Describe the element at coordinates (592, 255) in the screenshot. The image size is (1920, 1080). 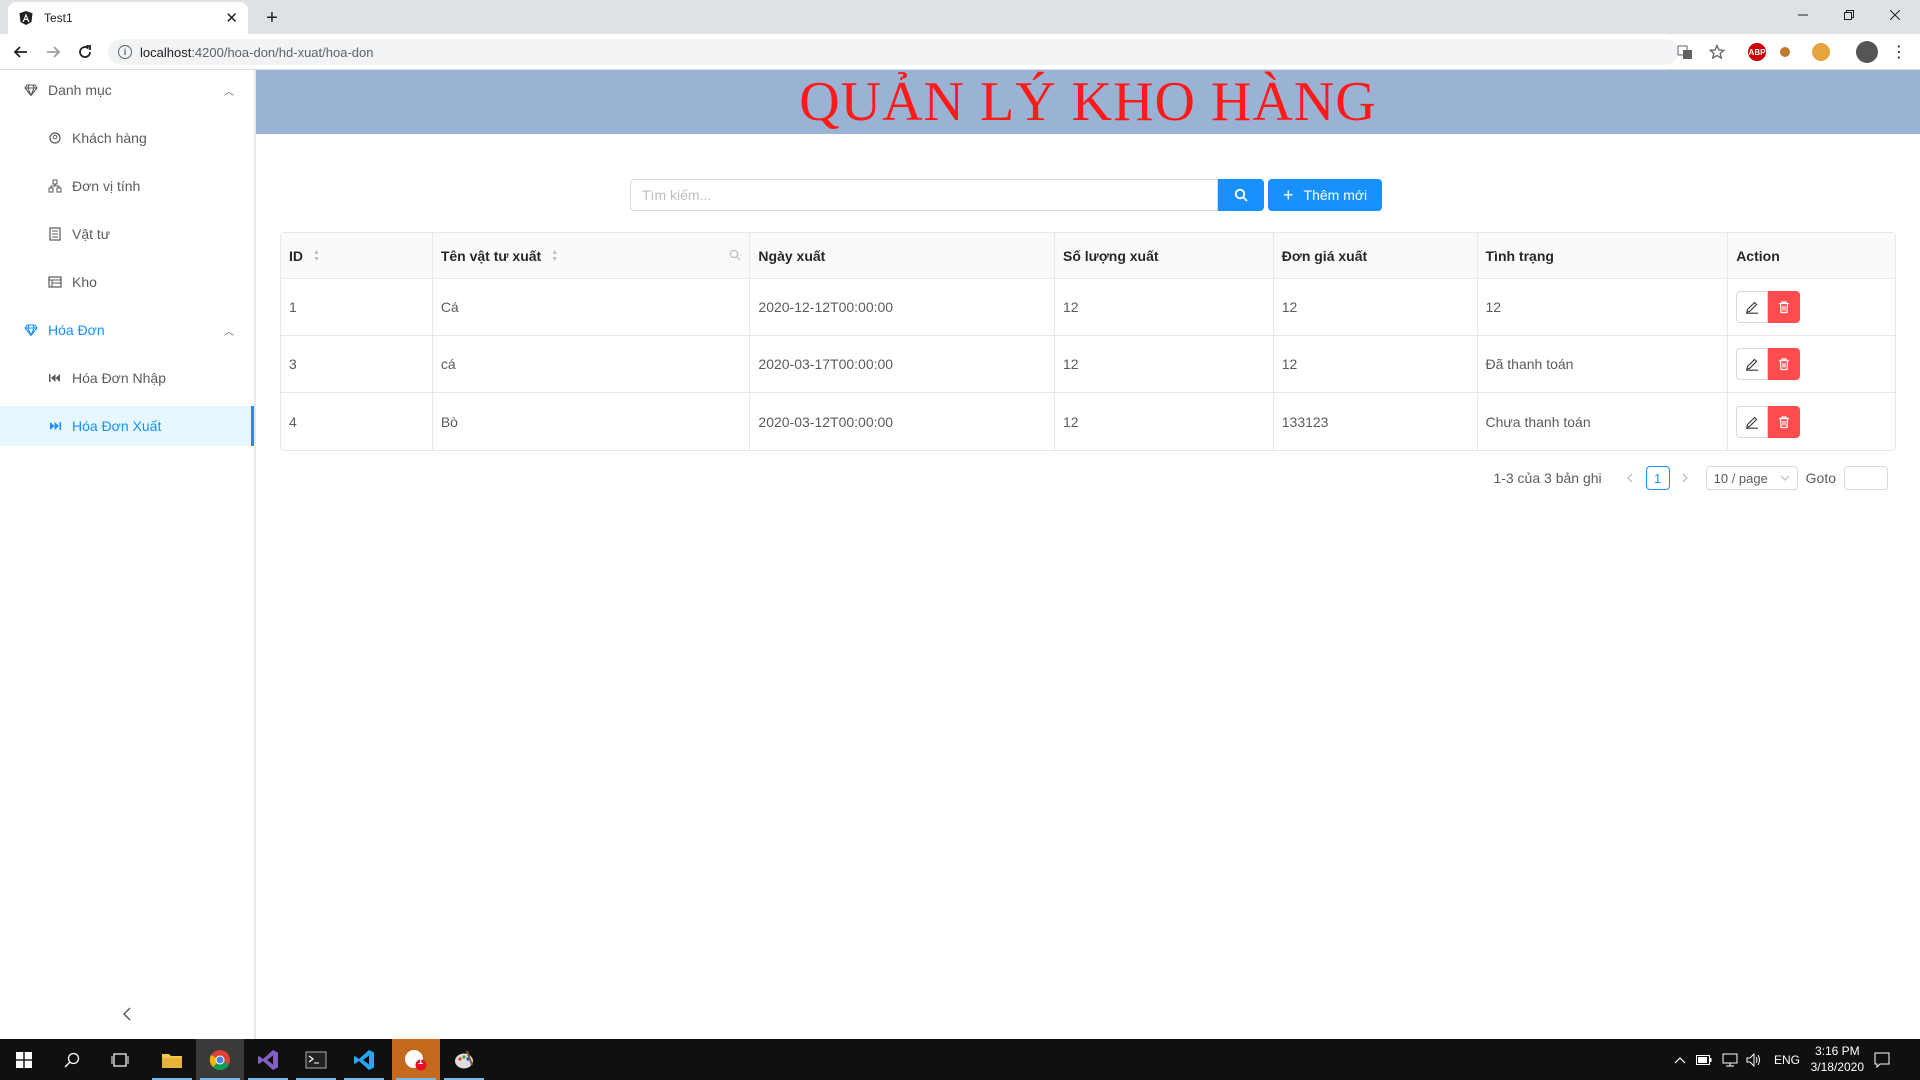
I see `column-header-name: Tên vật tư xuất ▲ ▼` at that location.